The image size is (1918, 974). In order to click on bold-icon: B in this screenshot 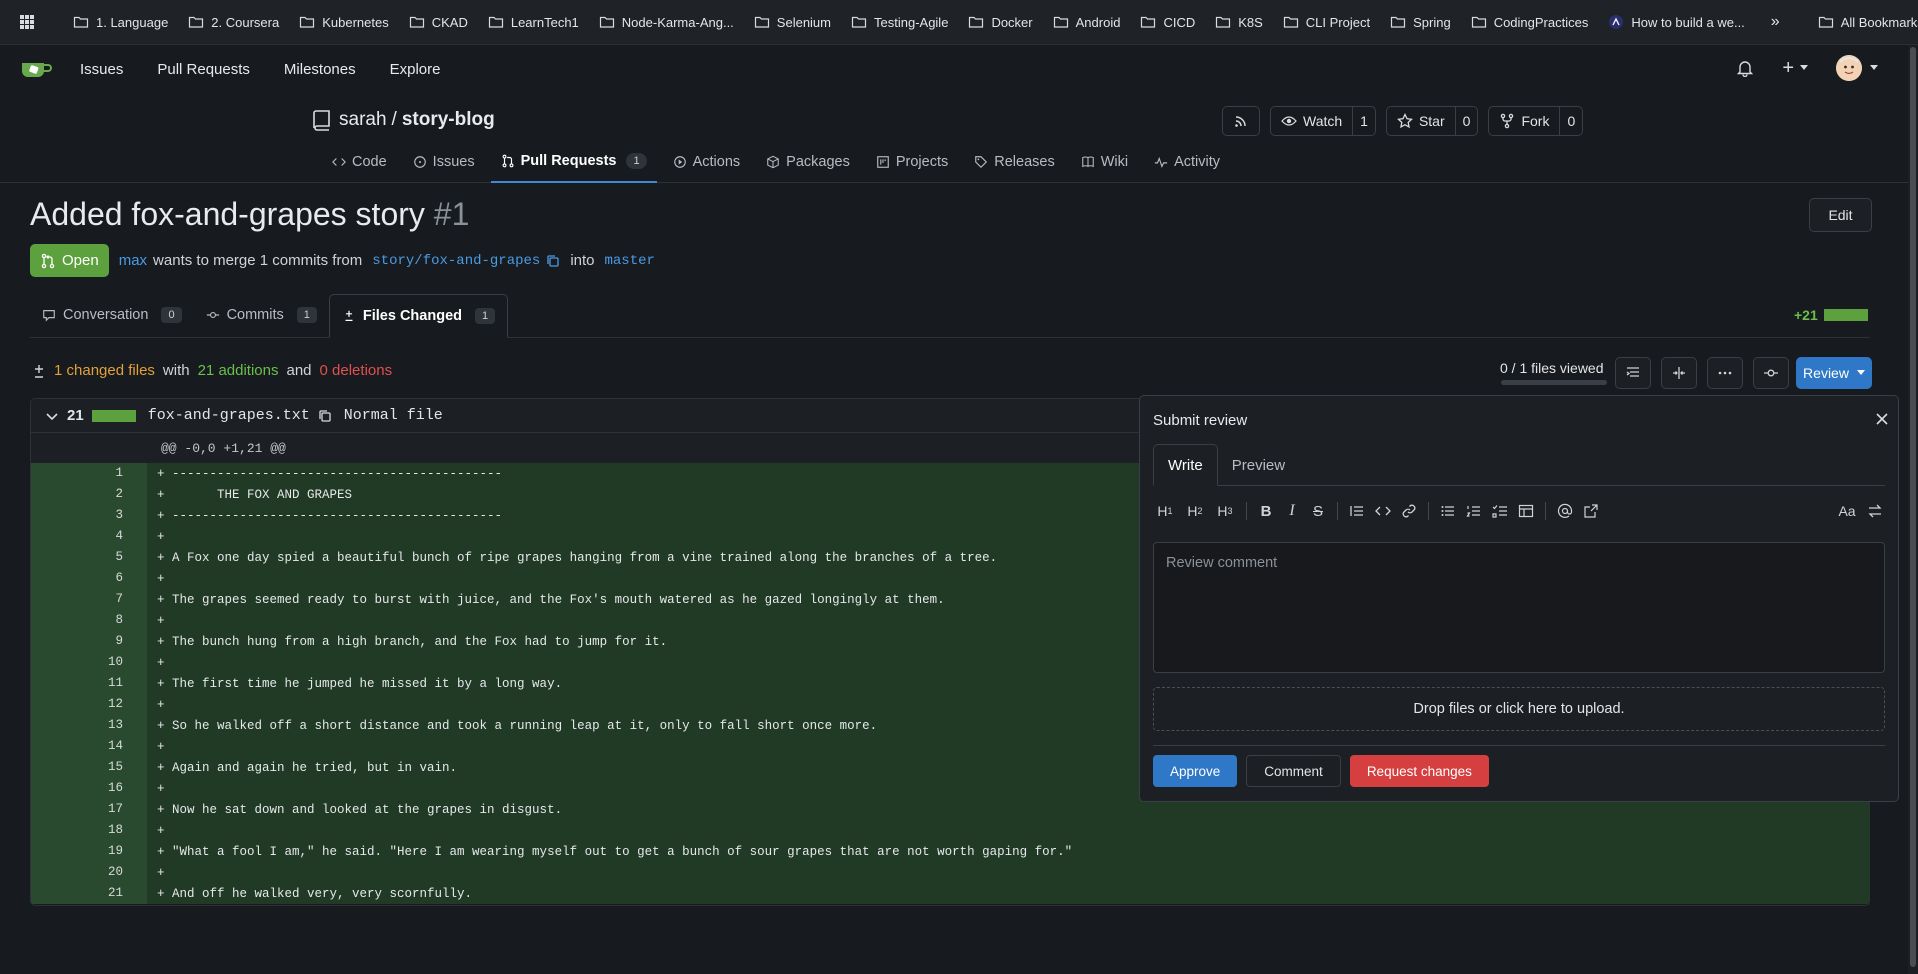, I will do `click(1266, 511)`.